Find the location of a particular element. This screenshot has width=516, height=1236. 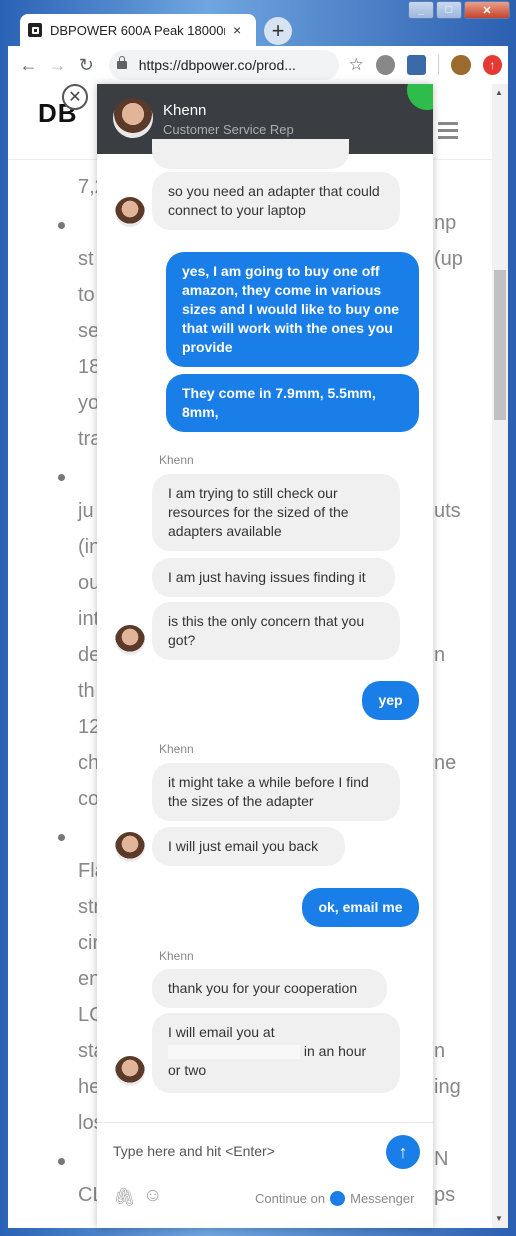

page-text: ju is located at coordinates (86, 511).